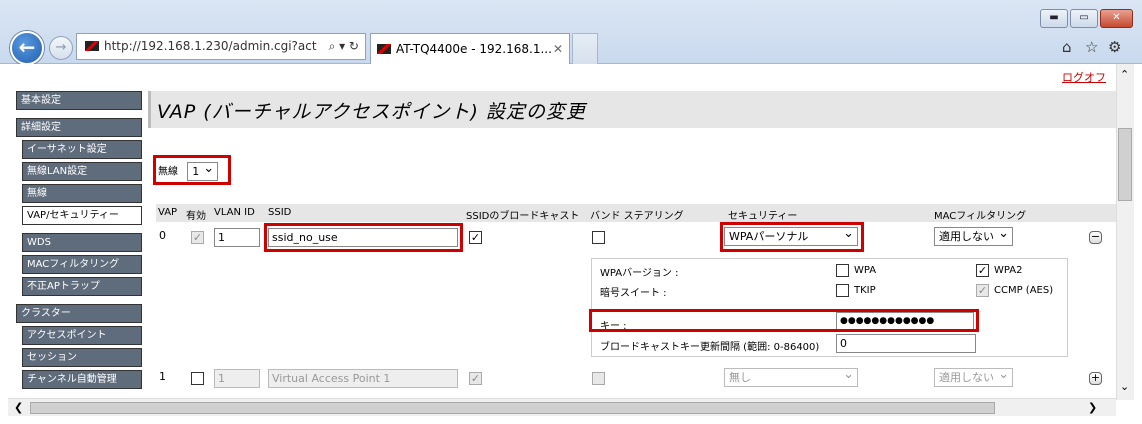 The width and height of the screenshot is (1142, 424). I want to click on col-broadcast: SSIDのブロードキャスト, so click(523, 216).